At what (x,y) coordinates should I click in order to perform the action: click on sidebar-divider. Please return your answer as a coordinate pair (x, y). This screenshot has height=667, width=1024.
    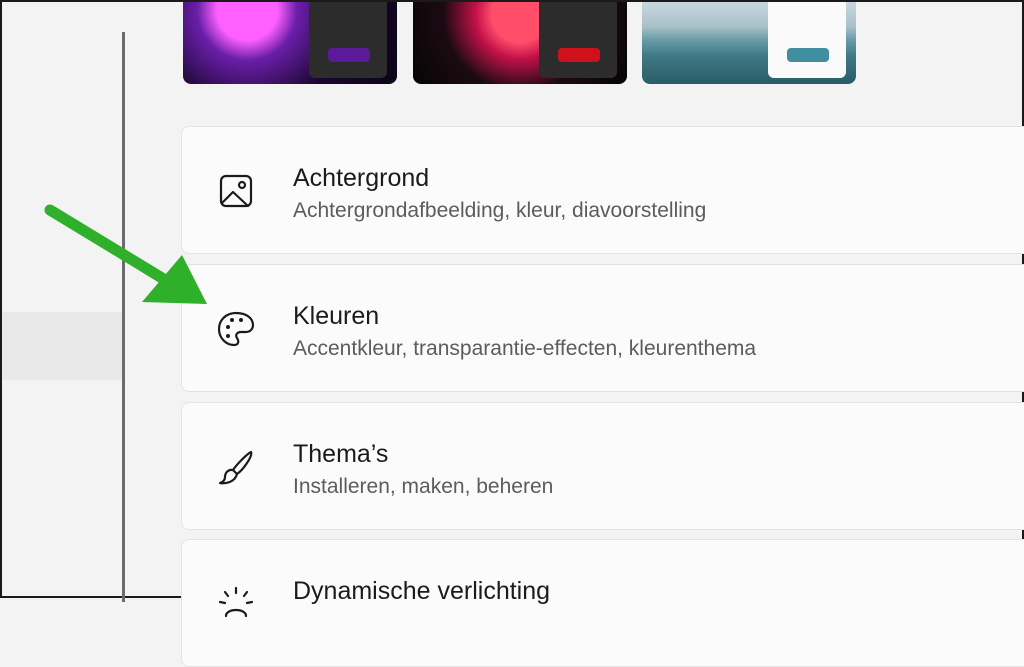
    Looking at the image, I should click on (123, 317).